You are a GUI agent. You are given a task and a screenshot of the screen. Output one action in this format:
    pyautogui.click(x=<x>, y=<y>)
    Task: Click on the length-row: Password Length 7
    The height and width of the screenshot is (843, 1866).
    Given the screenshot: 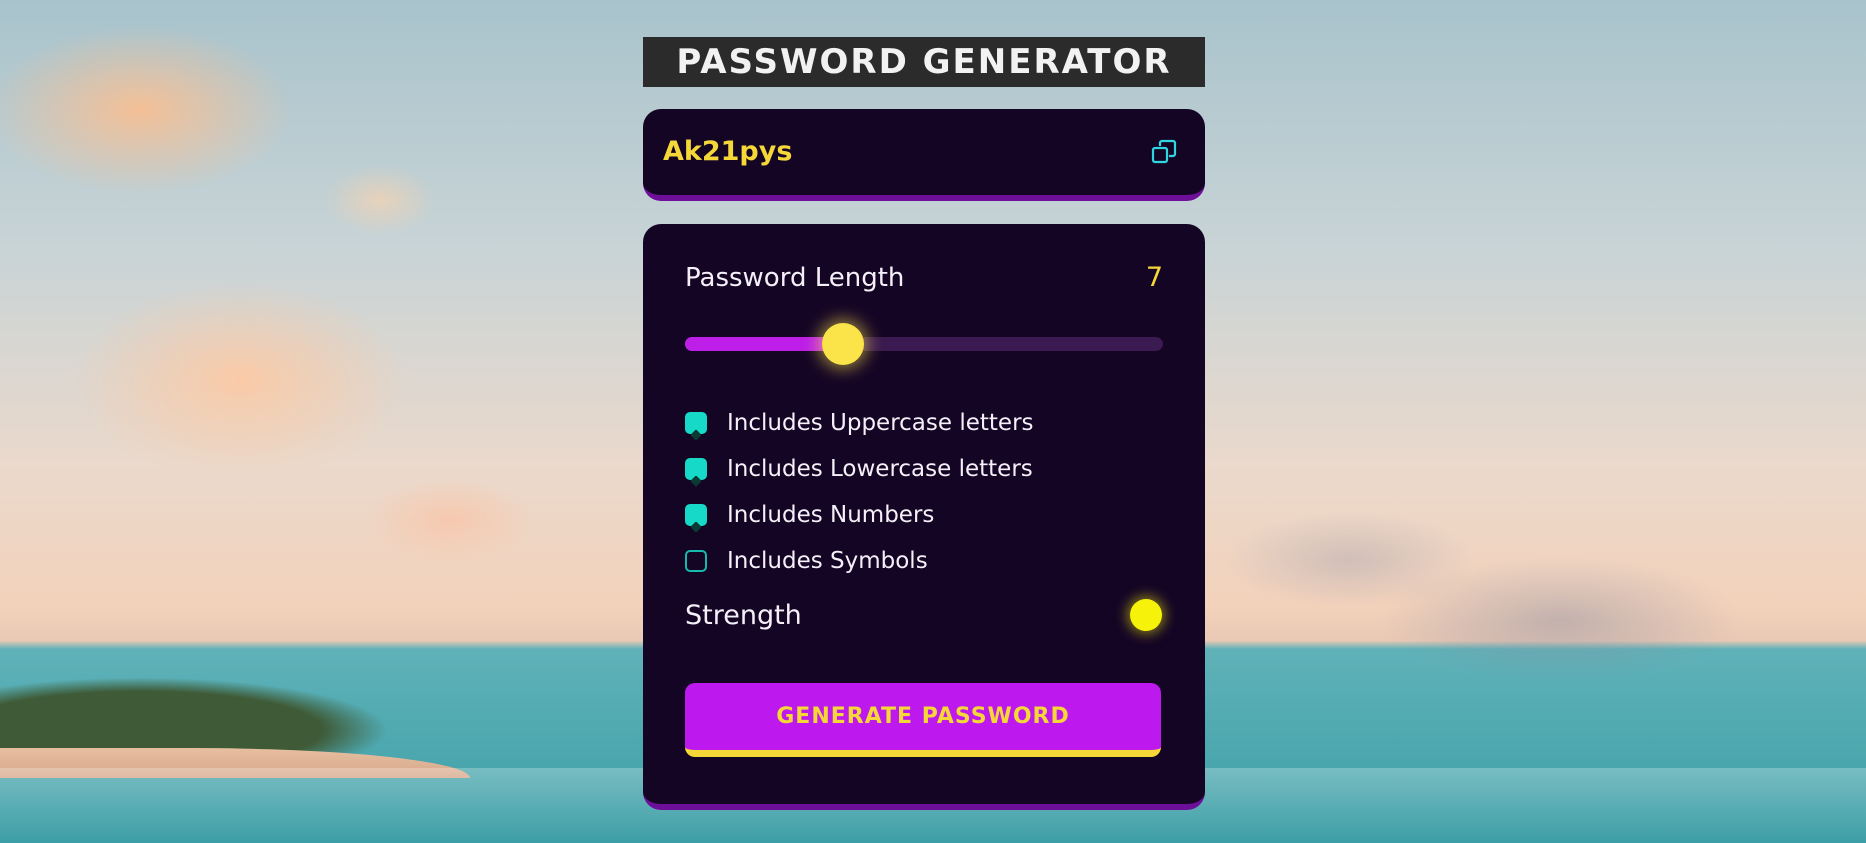 What is the action you would take?
    pyautogui.click(x=924, y=277)
    